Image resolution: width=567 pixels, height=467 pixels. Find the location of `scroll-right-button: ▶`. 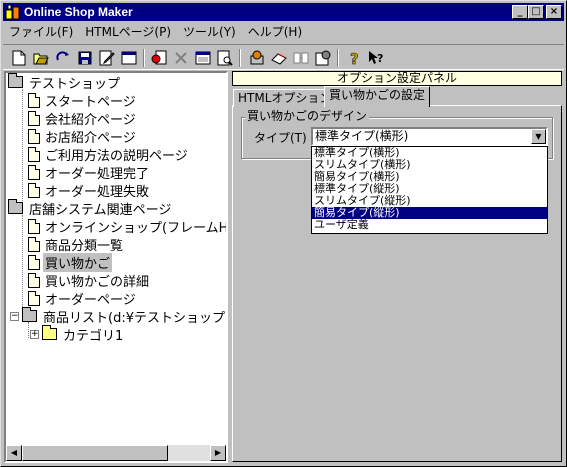

scroll-right-button: ▶ is located at coordinates (218, 453).